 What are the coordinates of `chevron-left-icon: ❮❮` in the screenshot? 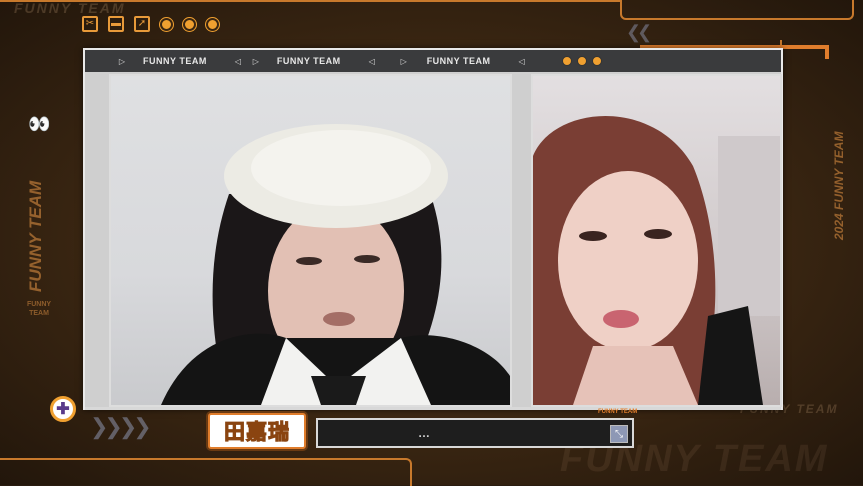 It's located at (639, 32).